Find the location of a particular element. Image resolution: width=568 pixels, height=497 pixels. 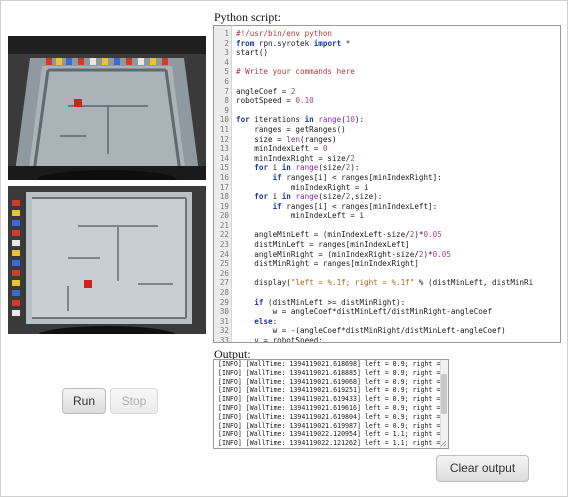

output-scrollbar is located at coordinates (444, 404).